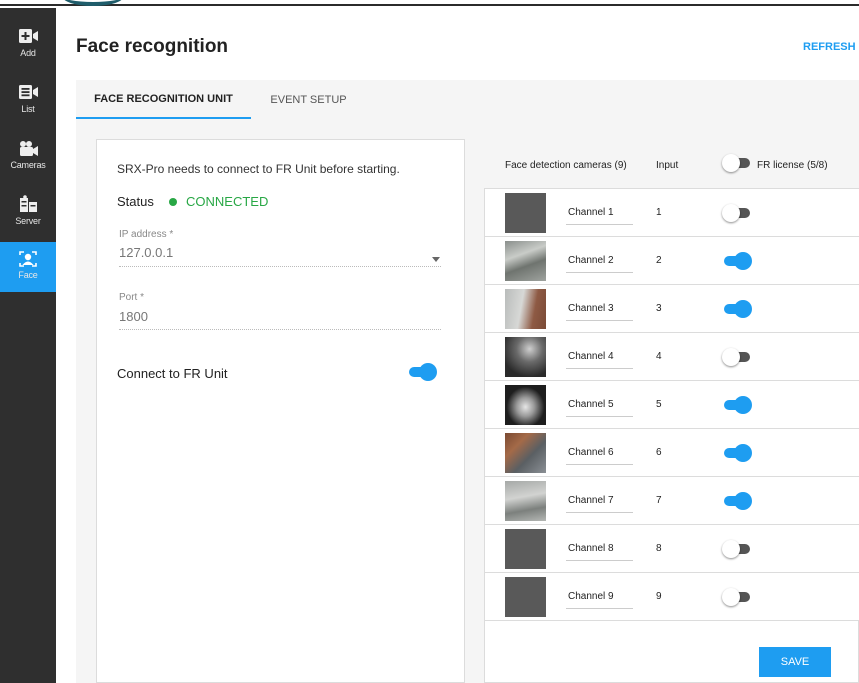  I want to click on channel-name: Channel 9, so click(591, 596).